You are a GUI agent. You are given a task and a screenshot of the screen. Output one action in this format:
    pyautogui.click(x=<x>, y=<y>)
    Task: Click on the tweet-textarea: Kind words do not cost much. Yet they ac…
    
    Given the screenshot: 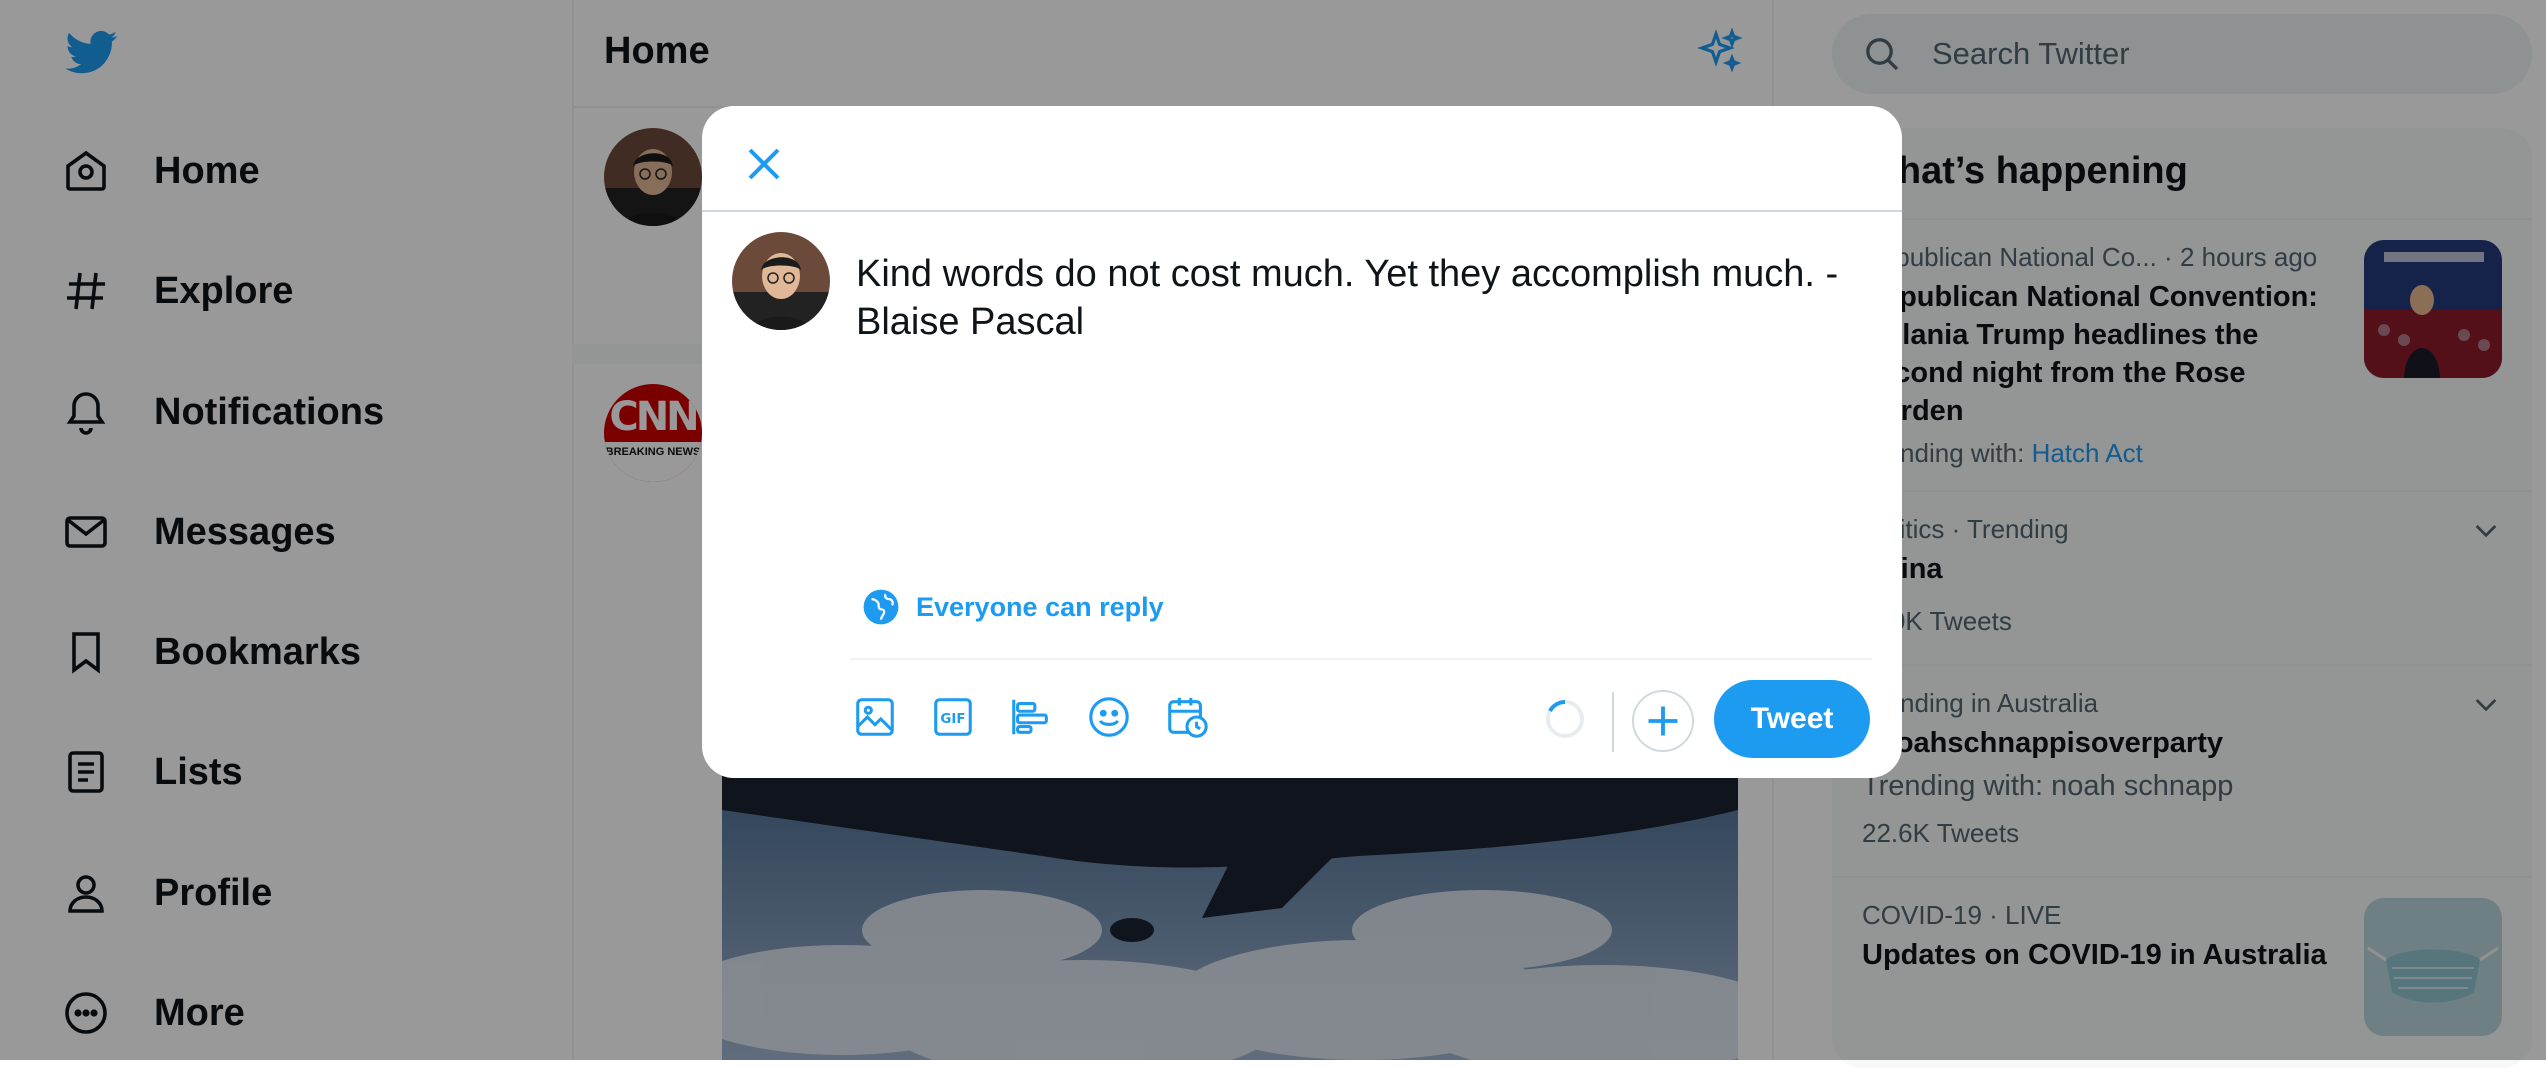 What is the action you would take?
    pyautogui.click(x=1366, y=298)
    